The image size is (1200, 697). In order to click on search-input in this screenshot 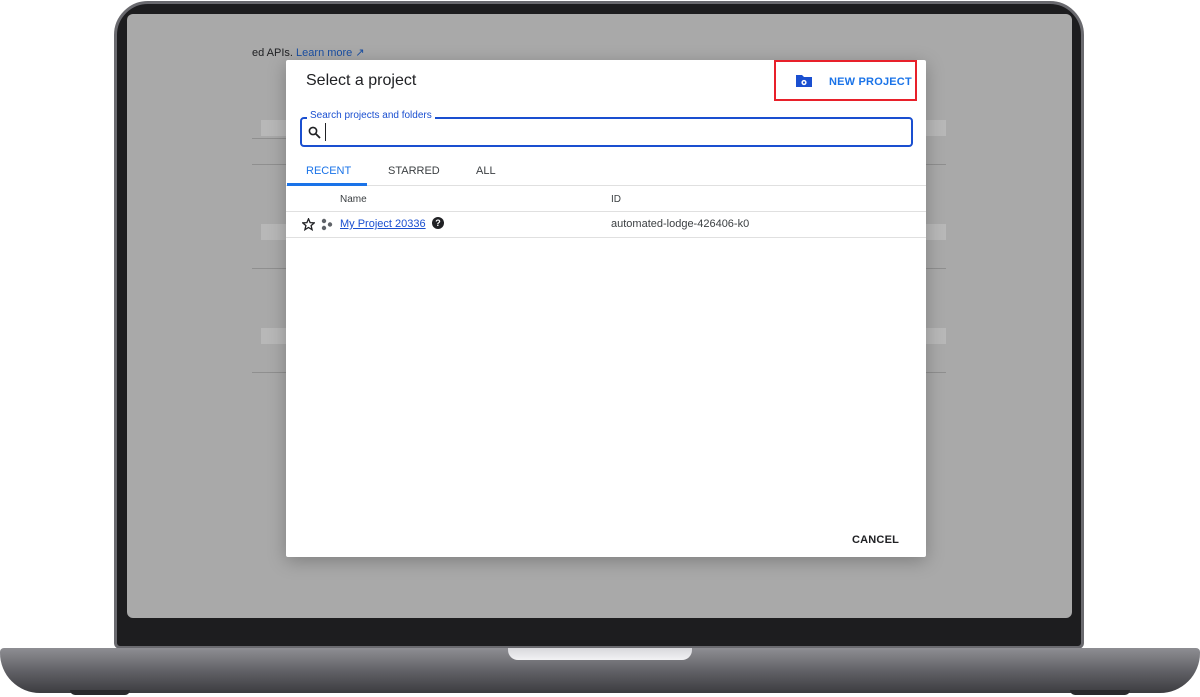, I will do `click(615, 132)`.